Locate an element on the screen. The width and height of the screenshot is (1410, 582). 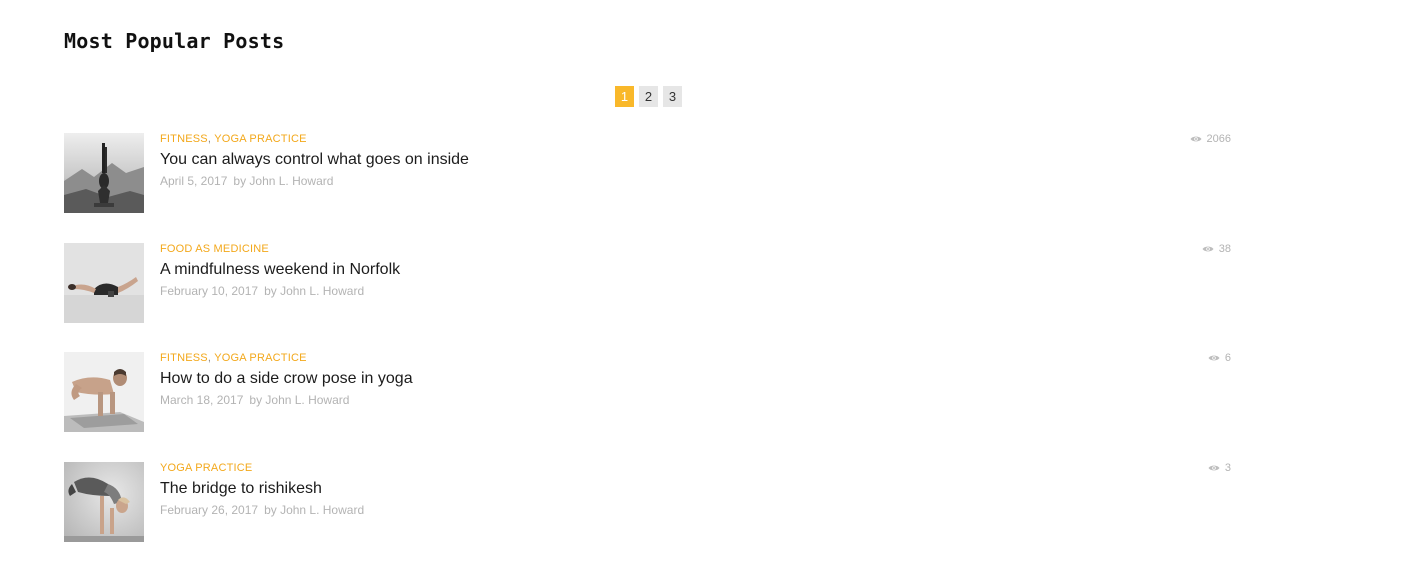
post-date: February 26, 2017 is located at coordinates (209, 509).